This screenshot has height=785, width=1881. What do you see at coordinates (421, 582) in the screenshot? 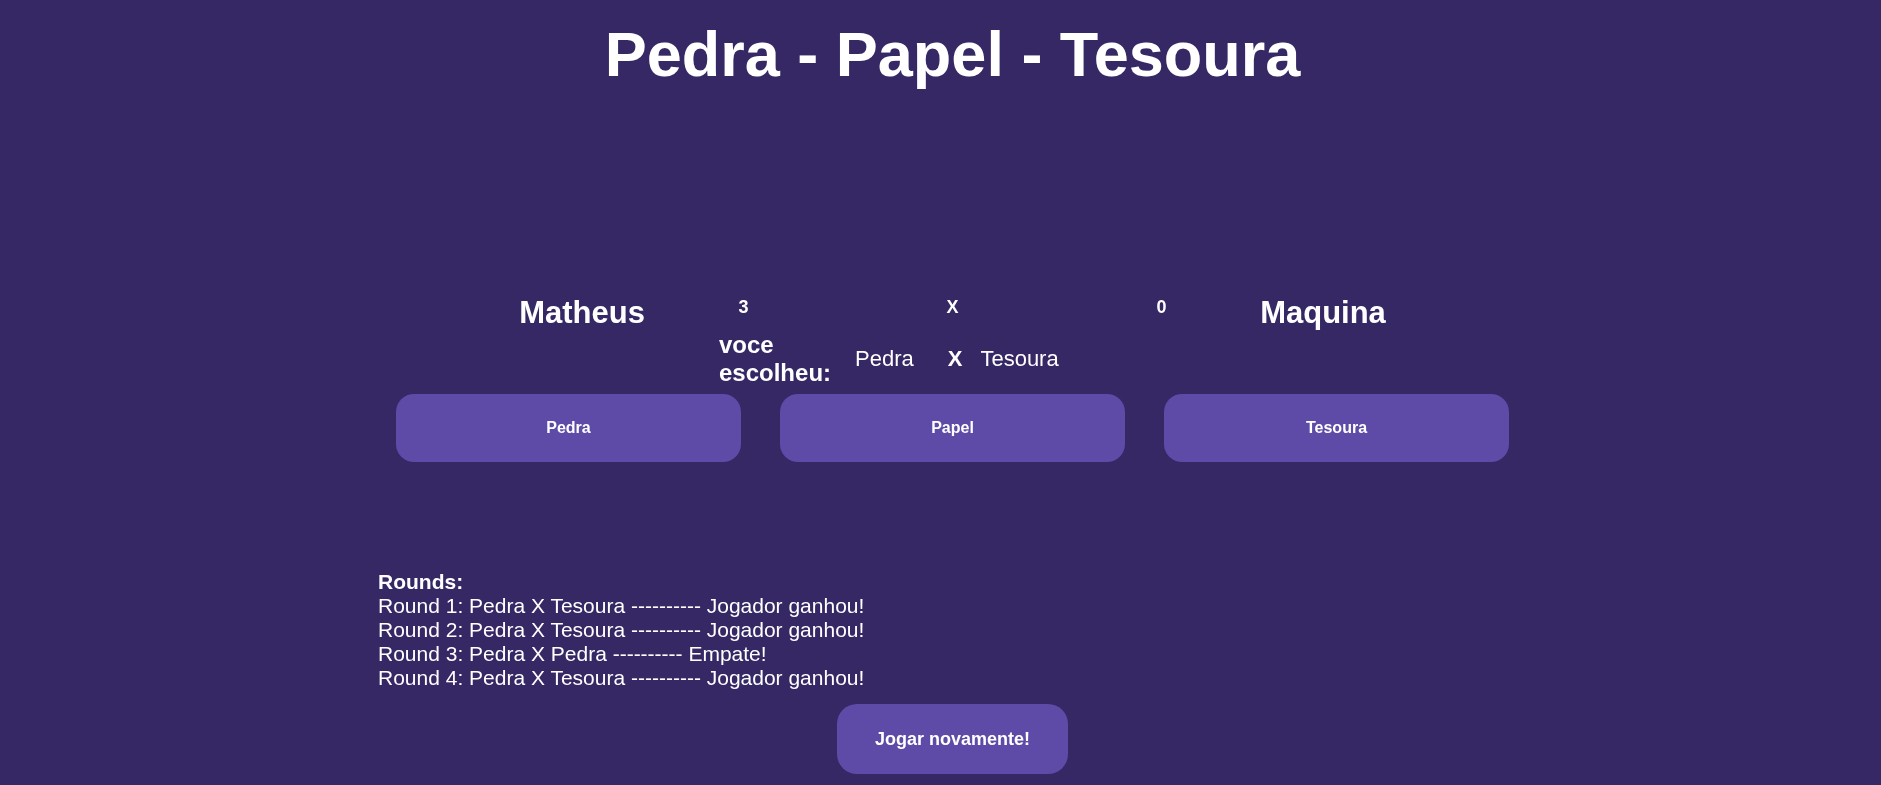
I see `rounds-heading: Rounds:` at bounding box center [421, 582].